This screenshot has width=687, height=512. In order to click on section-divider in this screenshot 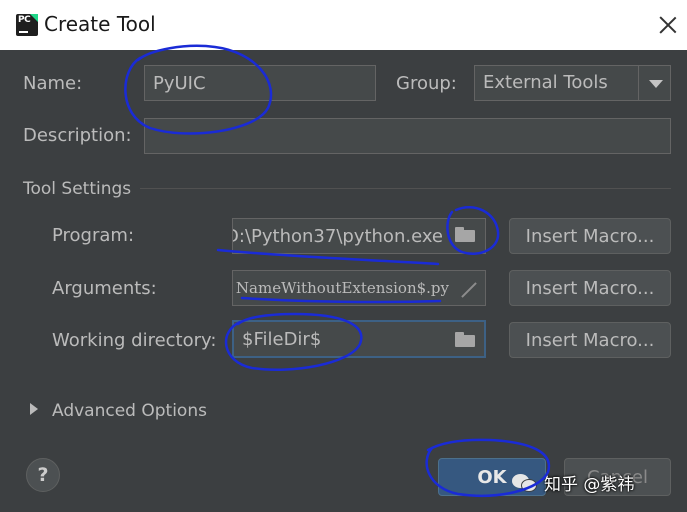, I will do `click(405, 188)`.